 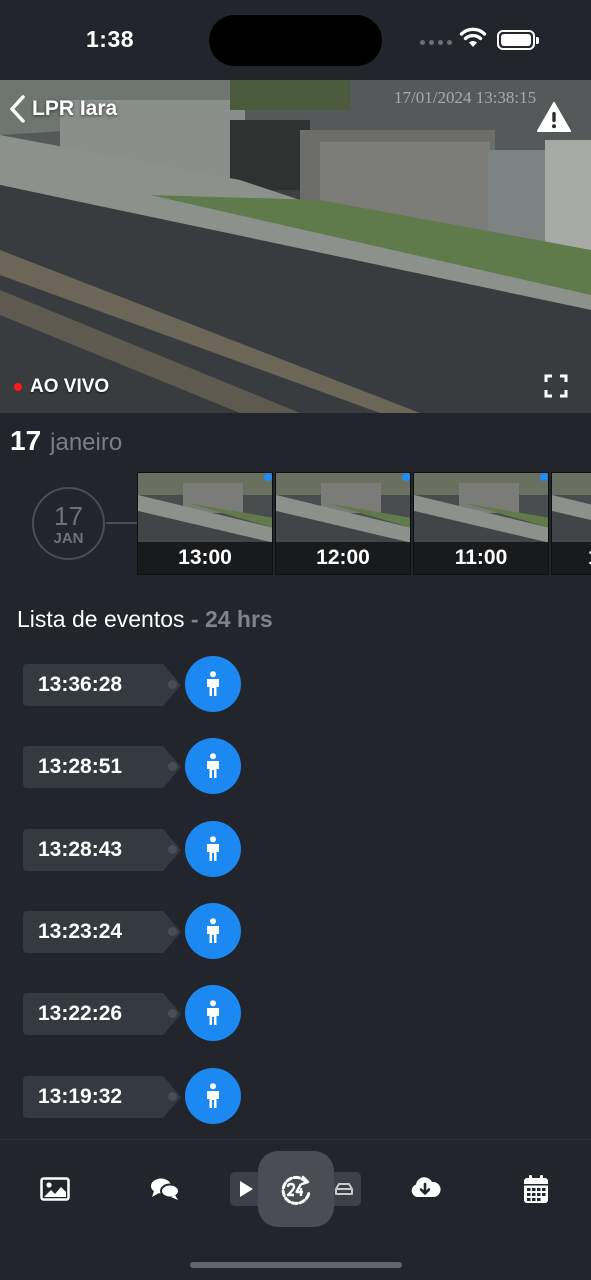 I want to click on event-item: 13:23:24, so click(x=138, y=931).